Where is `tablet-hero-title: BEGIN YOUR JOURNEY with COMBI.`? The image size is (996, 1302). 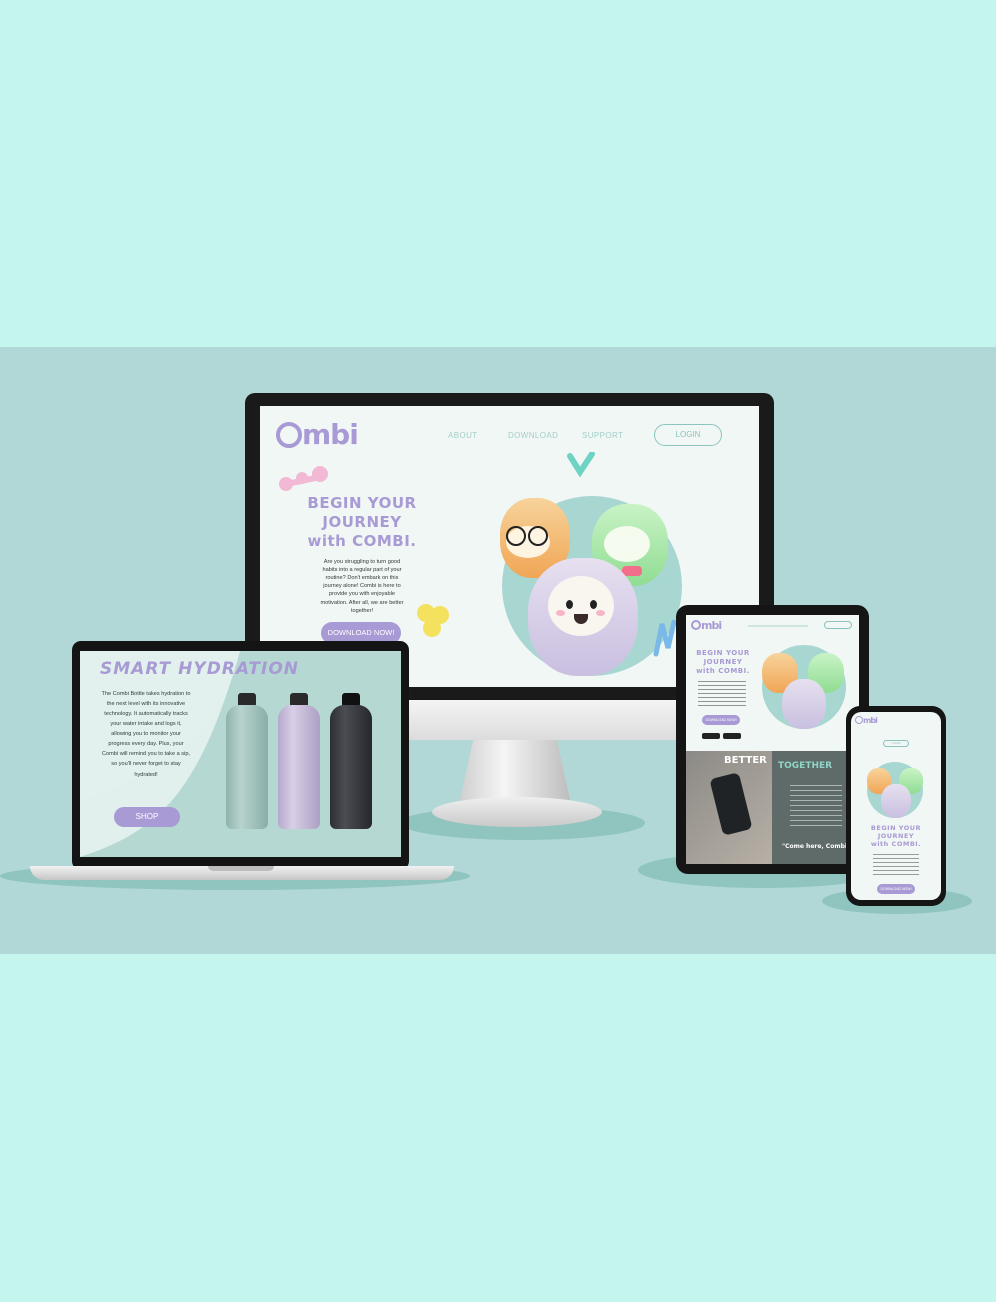 tablet-hero-title: BEGIN YOUR JOURNEY with COMBI. is located at coordinates (723, 662).